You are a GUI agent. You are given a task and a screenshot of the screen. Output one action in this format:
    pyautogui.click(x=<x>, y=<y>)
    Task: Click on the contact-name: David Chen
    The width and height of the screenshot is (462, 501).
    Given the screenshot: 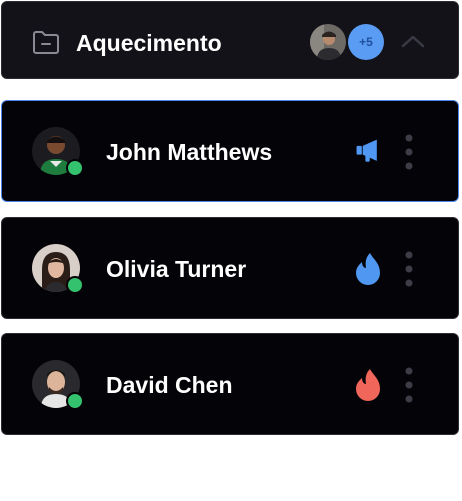 What is the action you would take?
    pyautogui.click(x=169, y=385)
    